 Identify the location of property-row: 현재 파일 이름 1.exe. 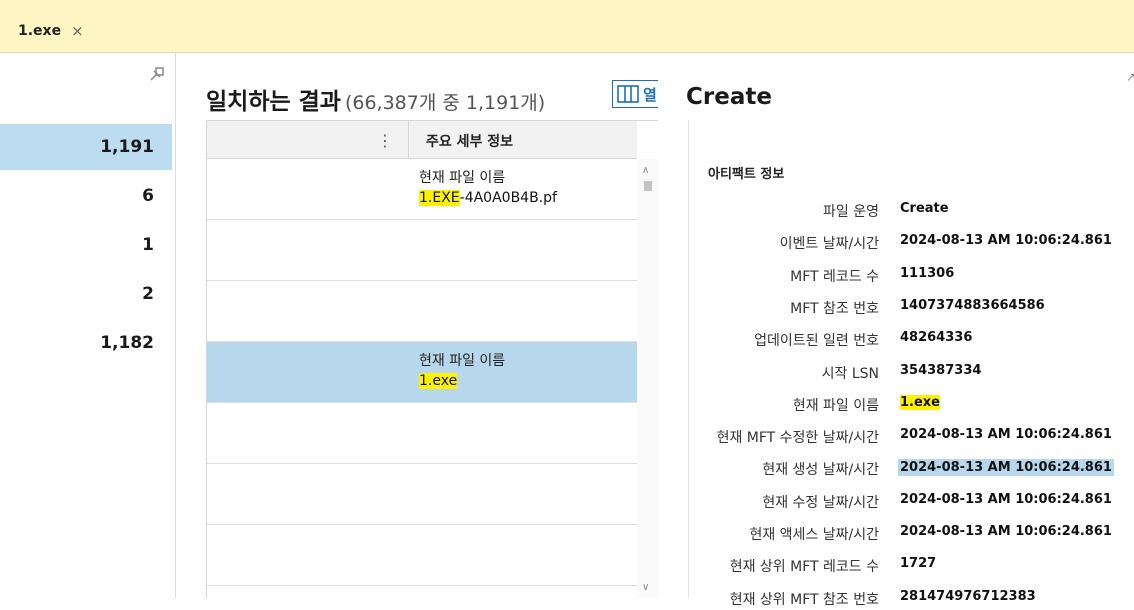
(912, 404).